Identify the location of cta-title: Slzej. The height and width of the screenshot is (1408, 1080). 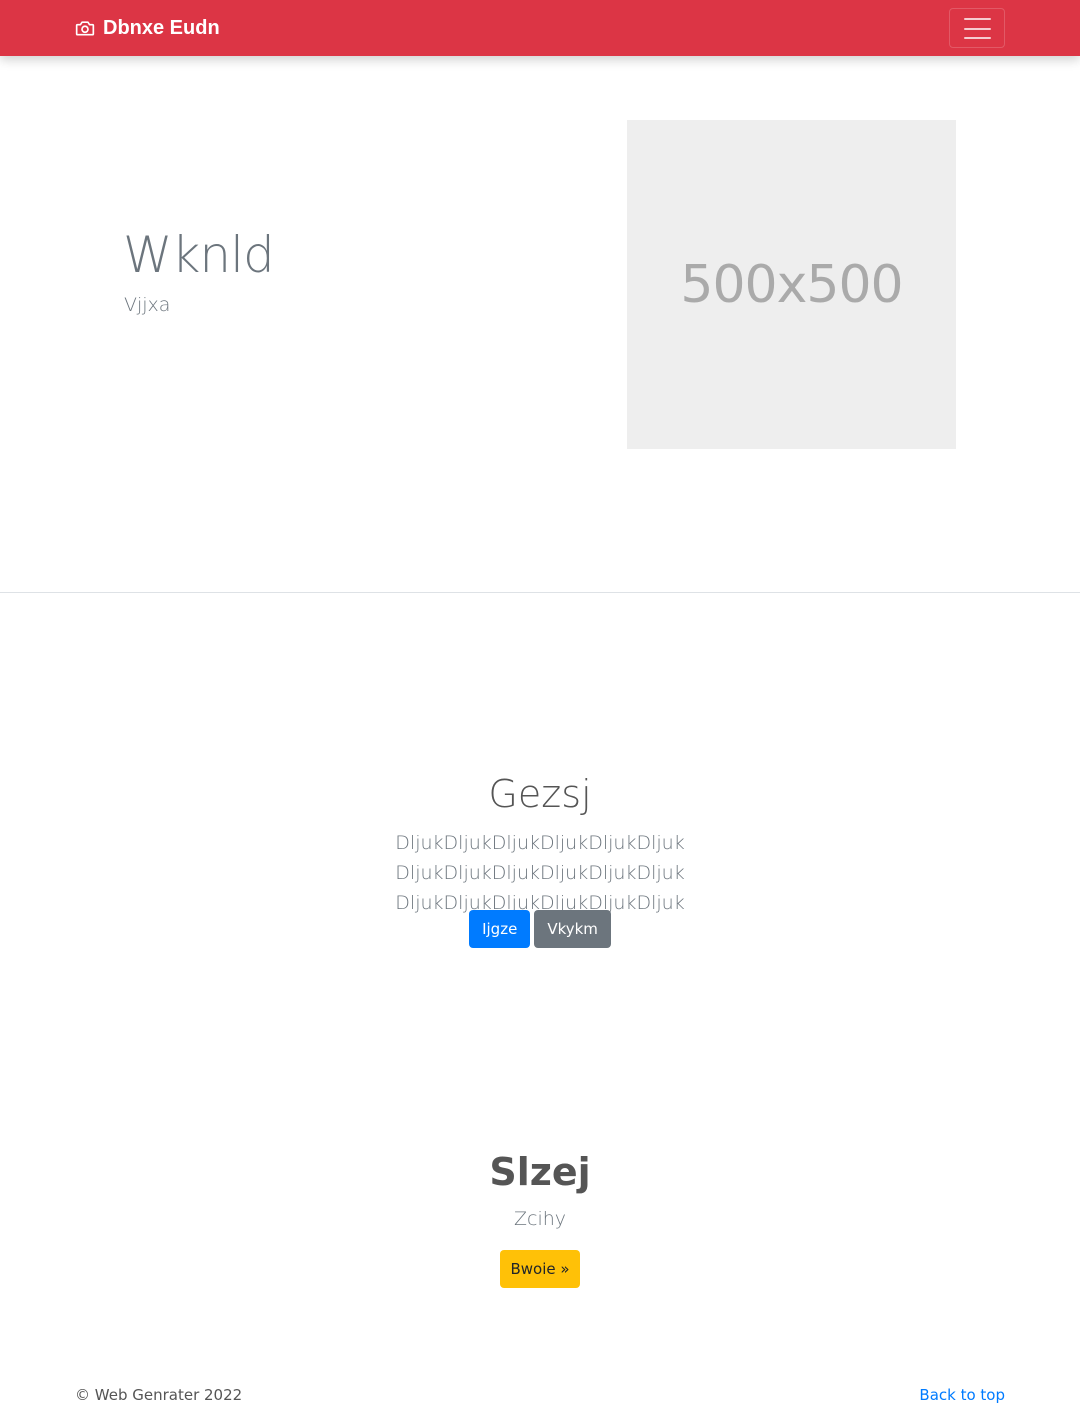
(540, 1172).